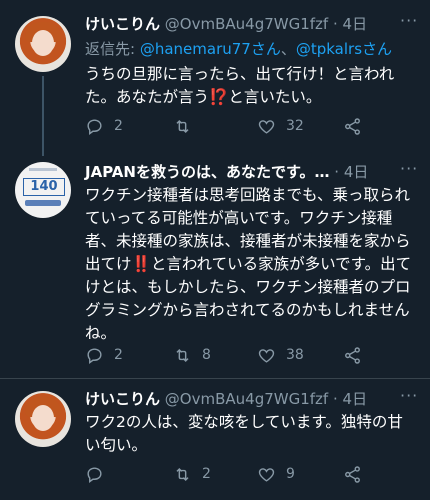 The image size is (430, 500). Describe the element at coordinates (141, 264) in the screenshot. I see `emoji: ‼️` at that location.